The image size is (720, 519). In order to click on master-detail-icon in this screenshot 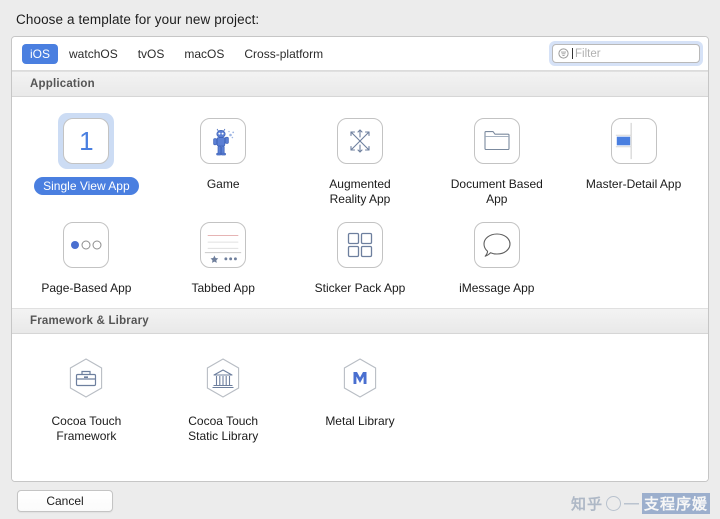, I will do `click(633, 141)`.